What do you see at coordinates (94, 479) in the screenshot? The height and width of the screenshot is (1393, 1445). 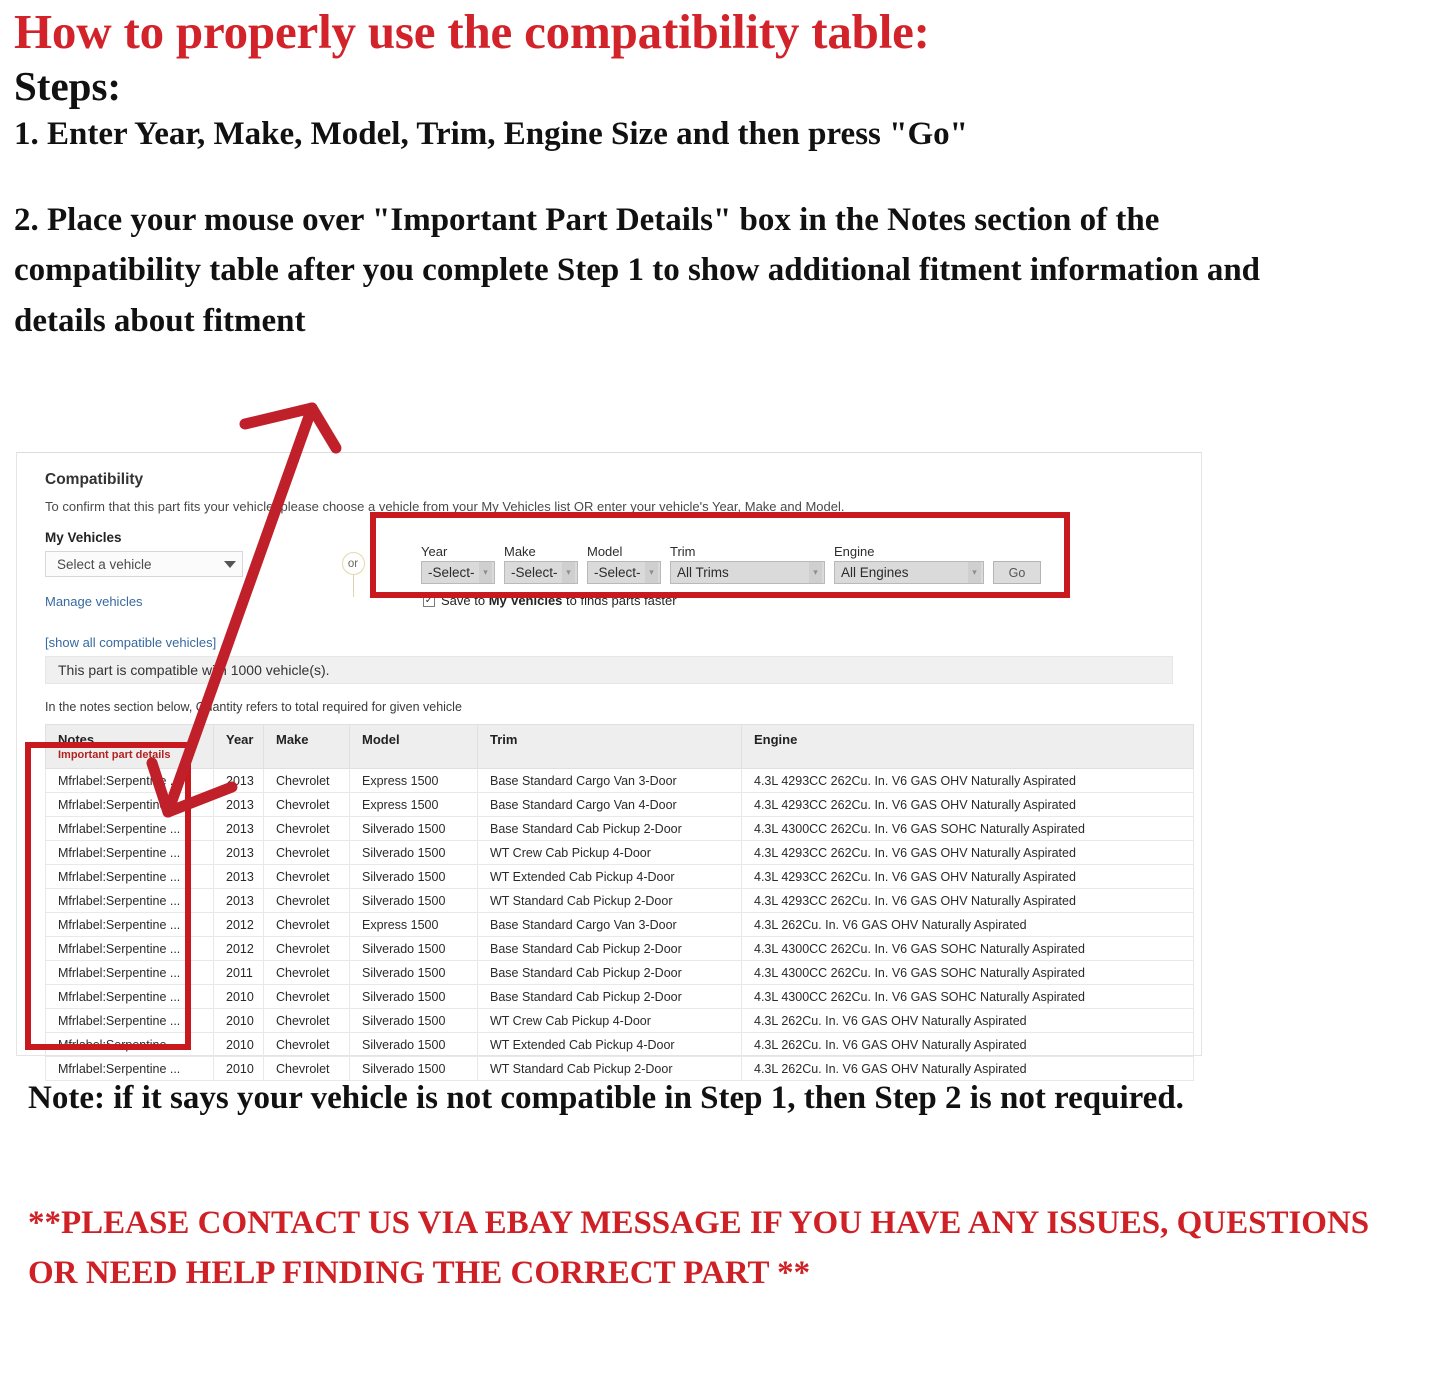 I see `compatibility-title: Compatibility` at bounding box center [94, 479].